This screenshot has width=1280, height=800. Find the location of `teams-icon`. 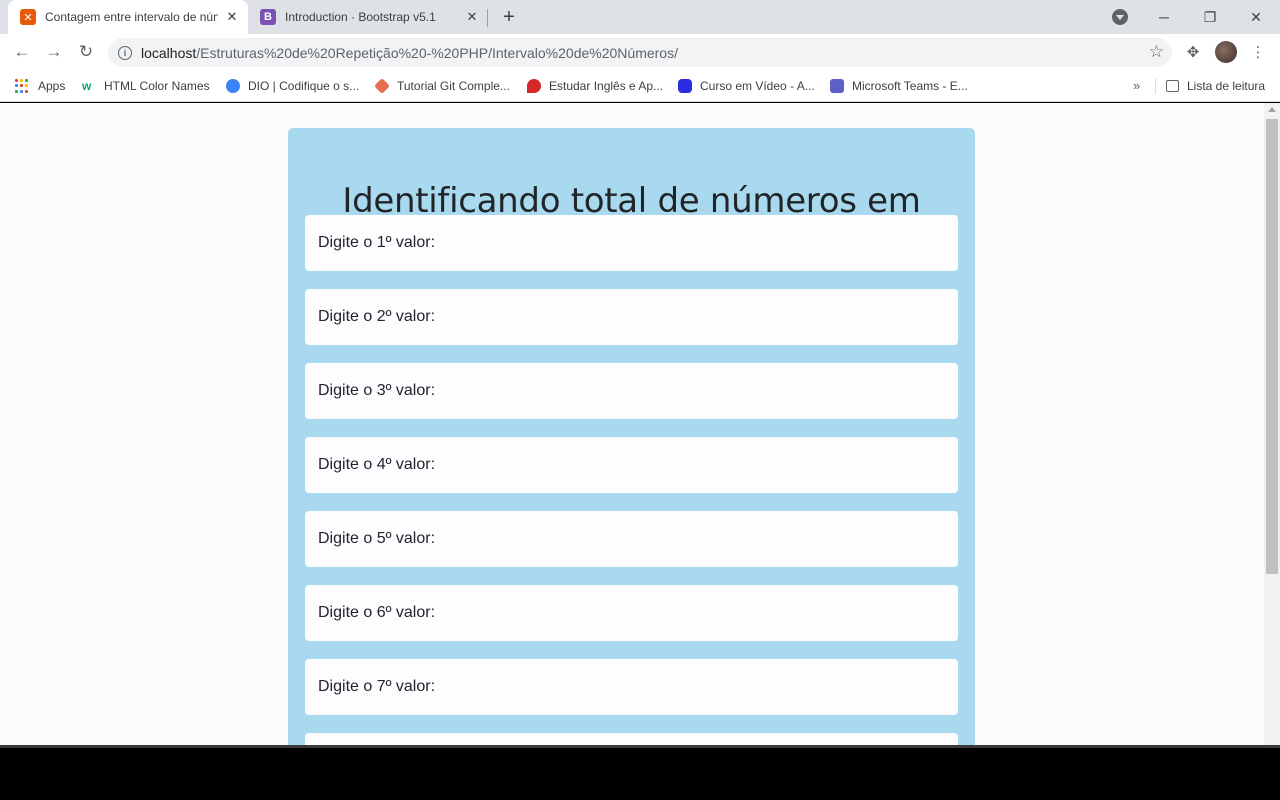

teams-icon is located at coordinates (837, 86).